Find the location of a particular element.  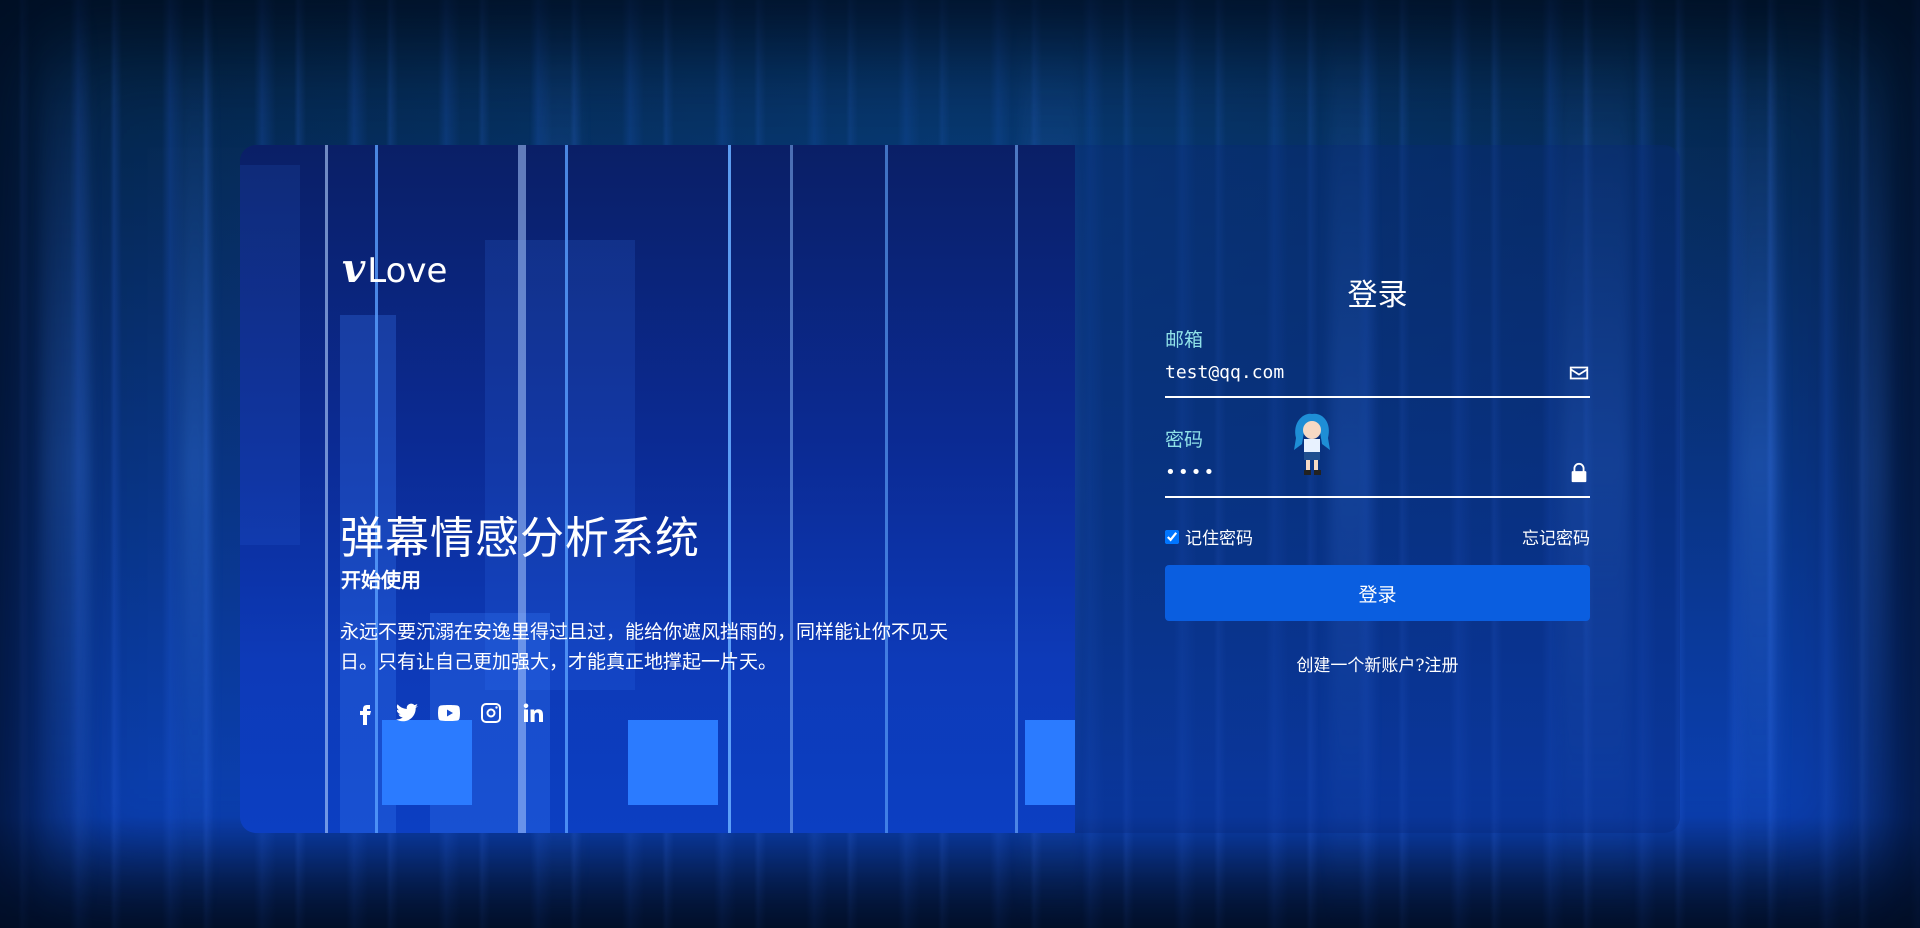

social-links is located at coordinates (449, 713).